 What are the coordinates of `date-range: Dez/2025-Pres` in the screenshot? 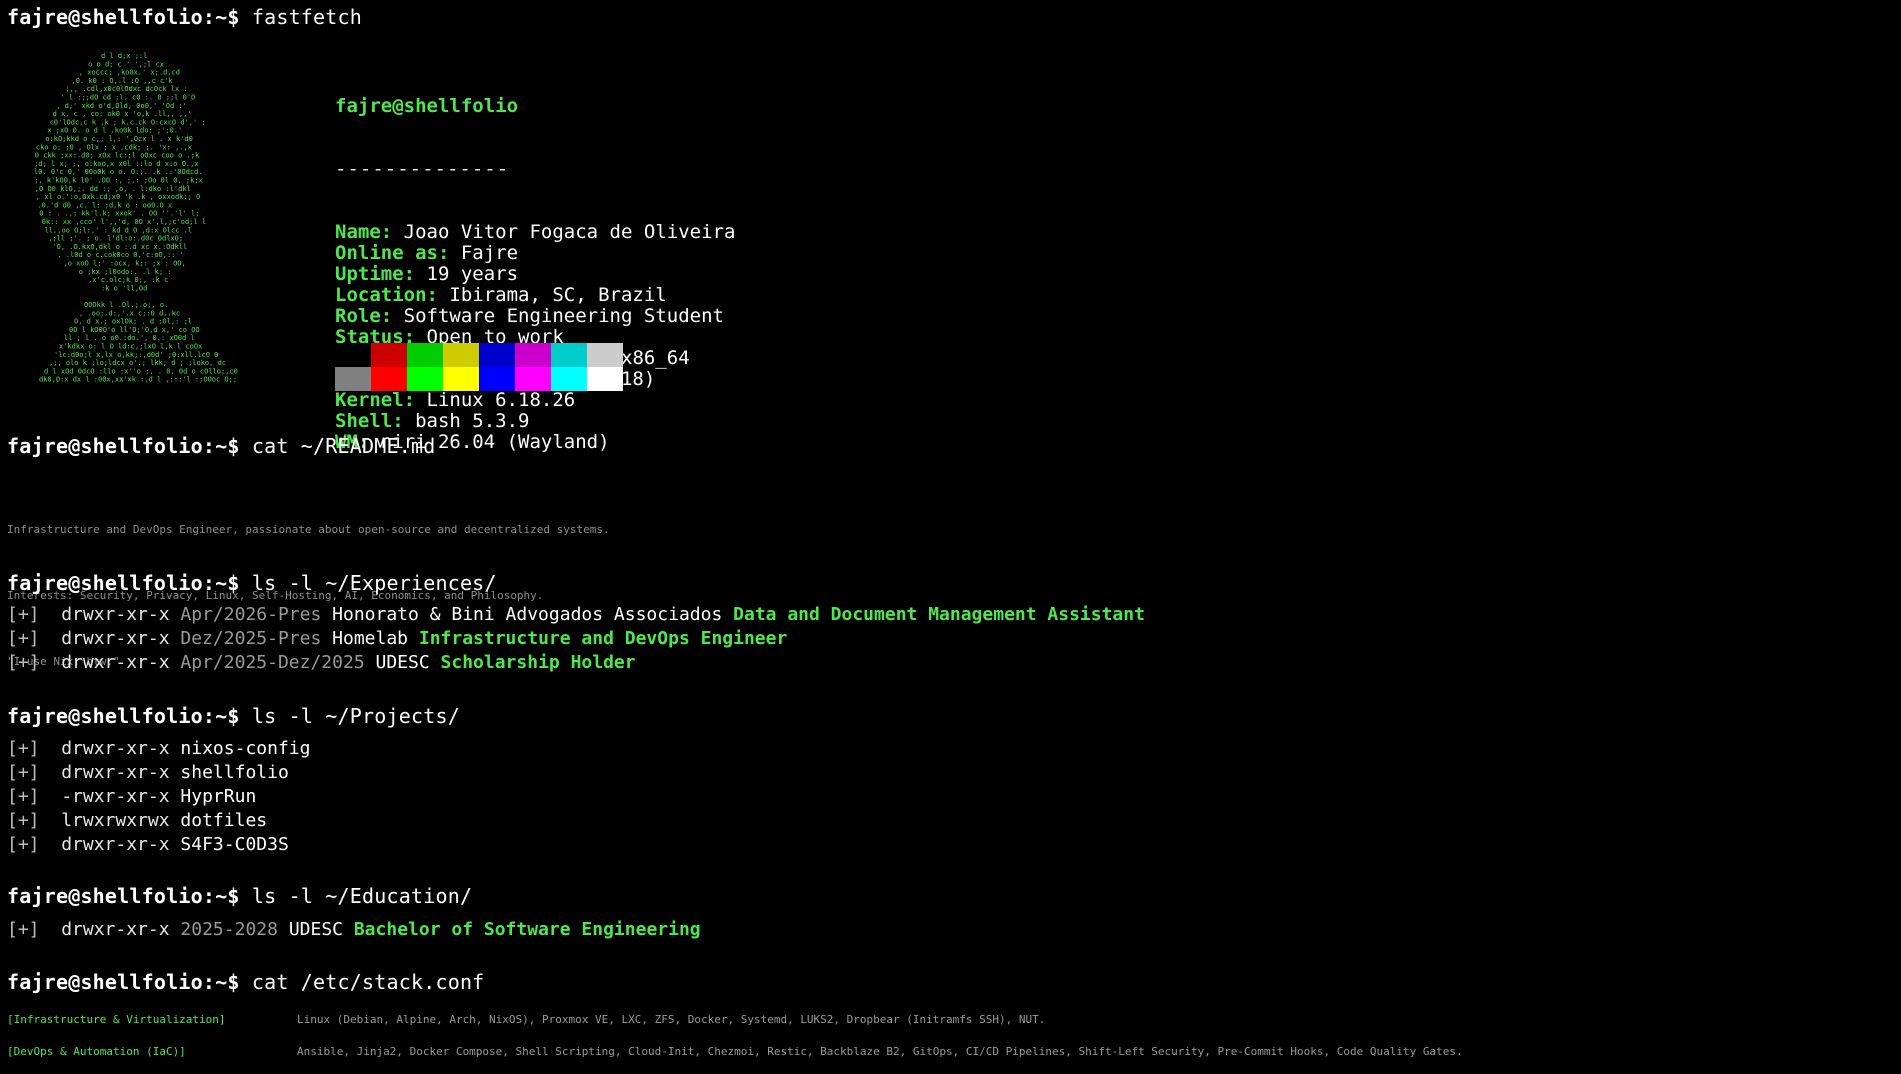 It's located at (251, 638).